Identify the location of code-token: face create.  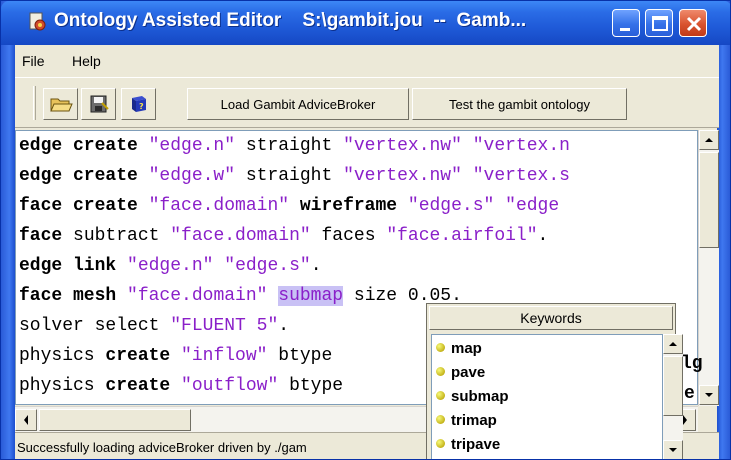
(84, 206).